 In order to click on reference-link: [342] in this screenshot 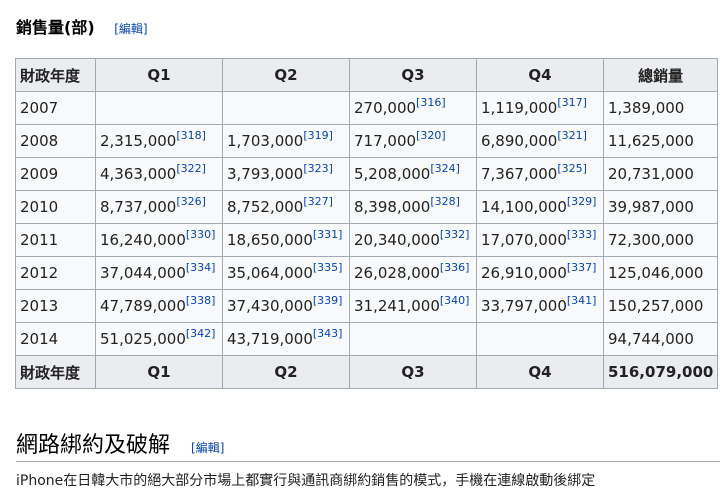, I will do `click(201, 333)`.